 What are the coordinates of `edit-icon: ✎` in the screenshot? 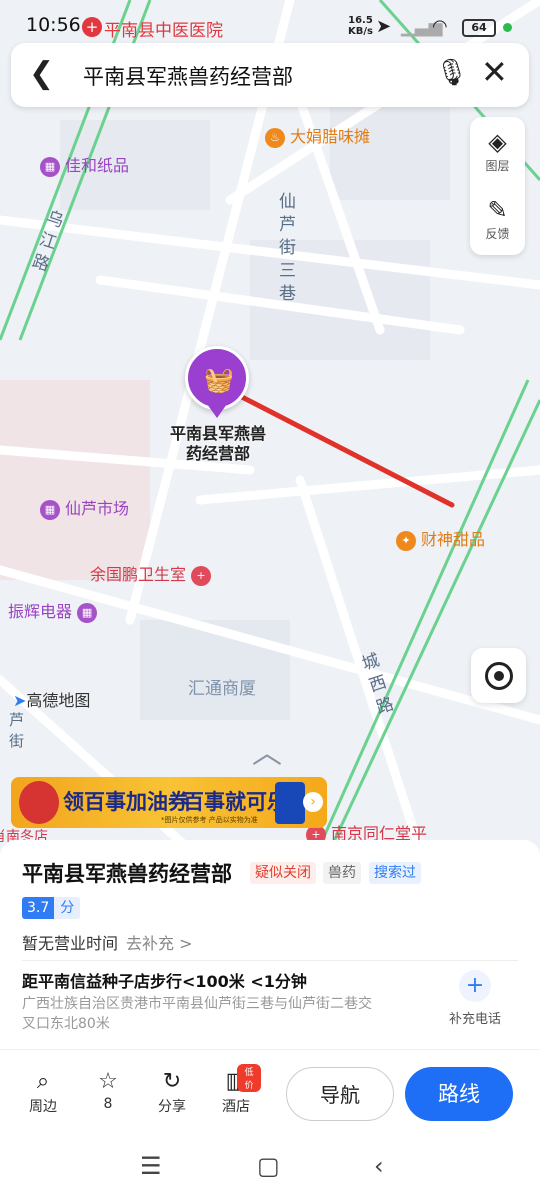 It's located at (497, 210).